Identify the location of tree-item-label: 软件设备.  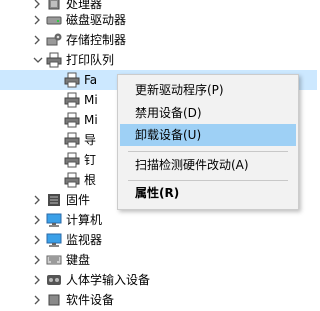
(90, 300).